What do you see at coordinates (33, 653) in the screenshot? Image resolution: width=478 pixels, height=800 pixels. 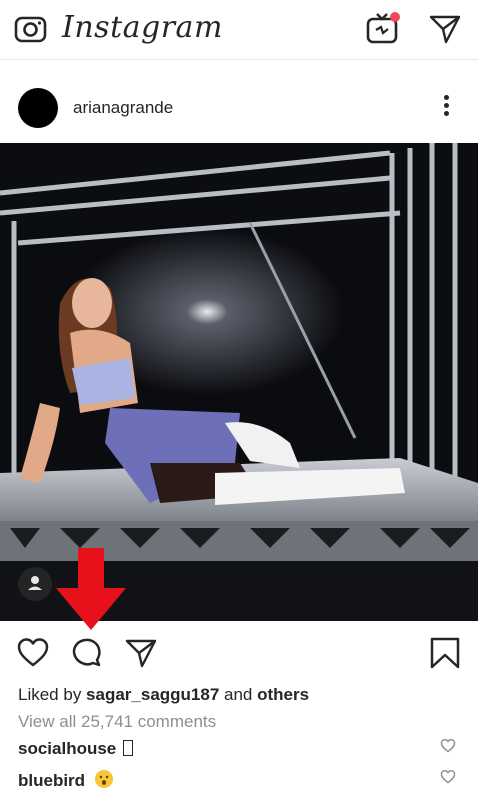 I see `heart-icon` at bounding box center [33, 653].